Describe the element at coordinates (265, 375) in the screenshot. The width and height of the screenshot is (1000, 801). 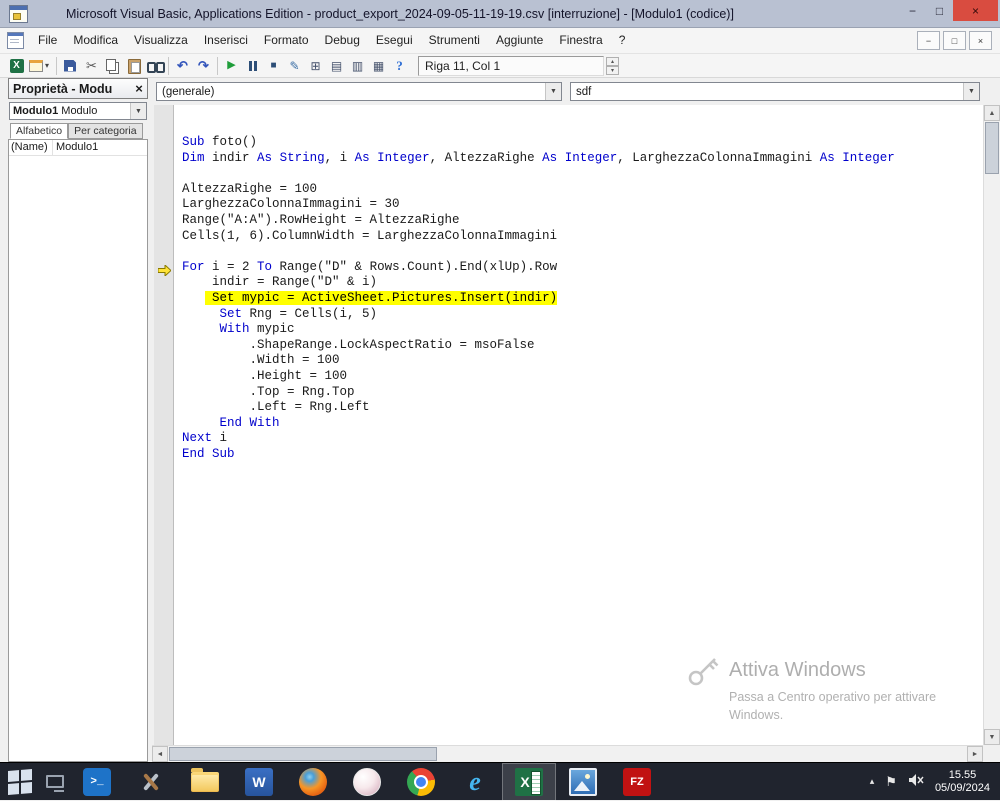
I see `code-line: .Height = 100` at that location.